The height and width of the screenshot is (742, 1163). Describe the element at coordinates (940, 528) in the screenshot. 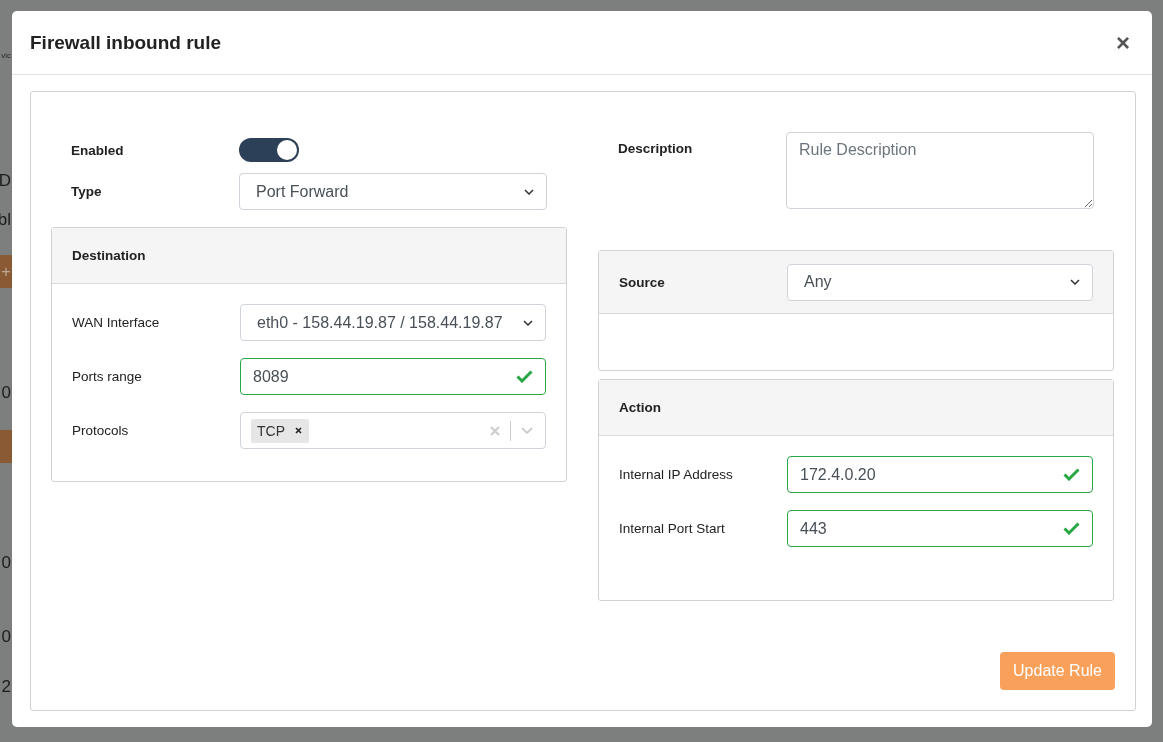

I see `input-field: 443` at that location.